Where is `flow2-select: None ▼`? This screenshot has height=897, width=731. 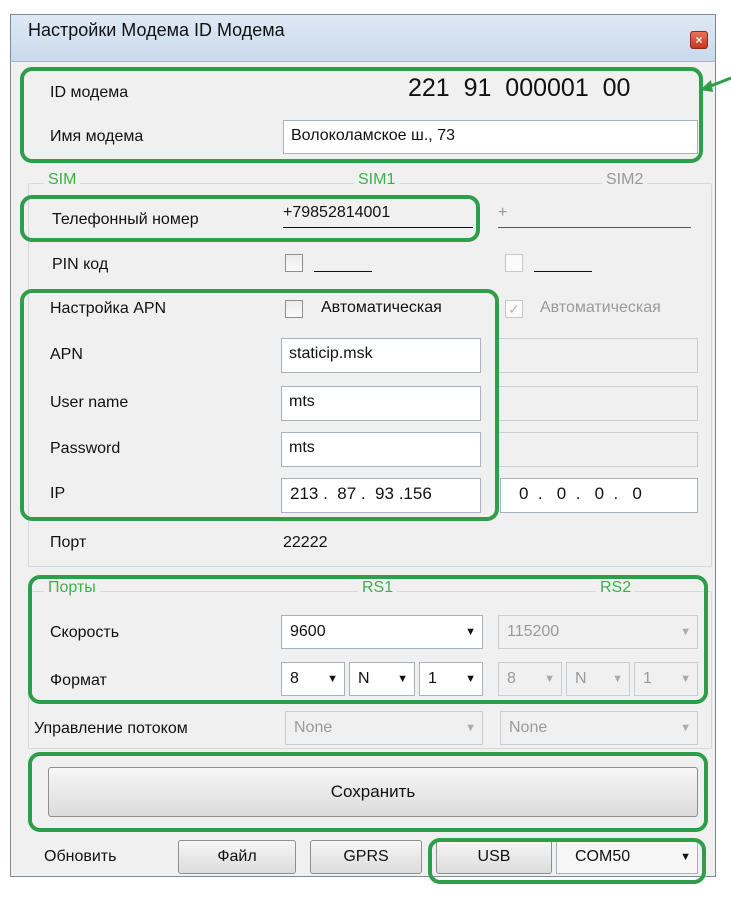
flow2-select: None ▼ is located at coordinates (599, 728).